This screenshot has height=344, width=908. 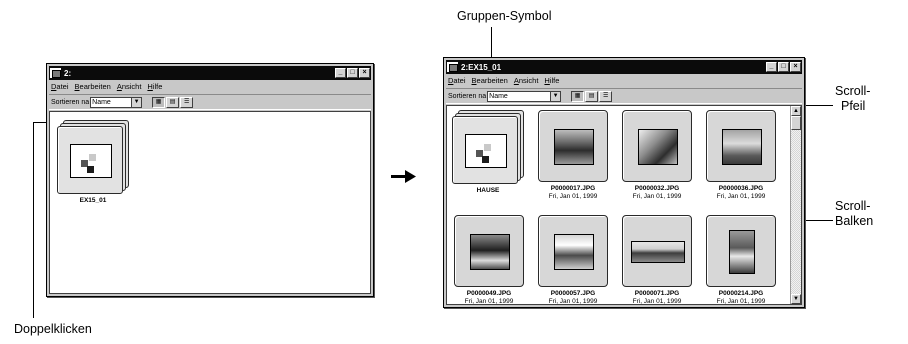 I want to click on window-right-menubar: Datei Bearbeiten Ansicht Hilfe, so click(x=624, y=80).